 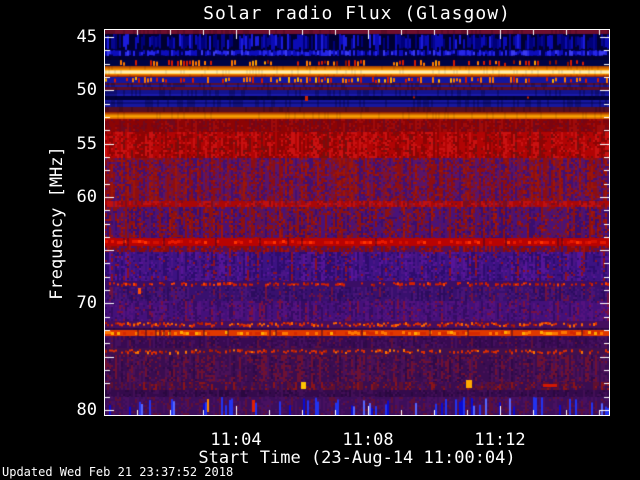 What do you see at coordinates (357, 13) in the screenshot?
I see `chart-title: Solar radio Flux (Glasgow)` at bounding box center [357, 13].